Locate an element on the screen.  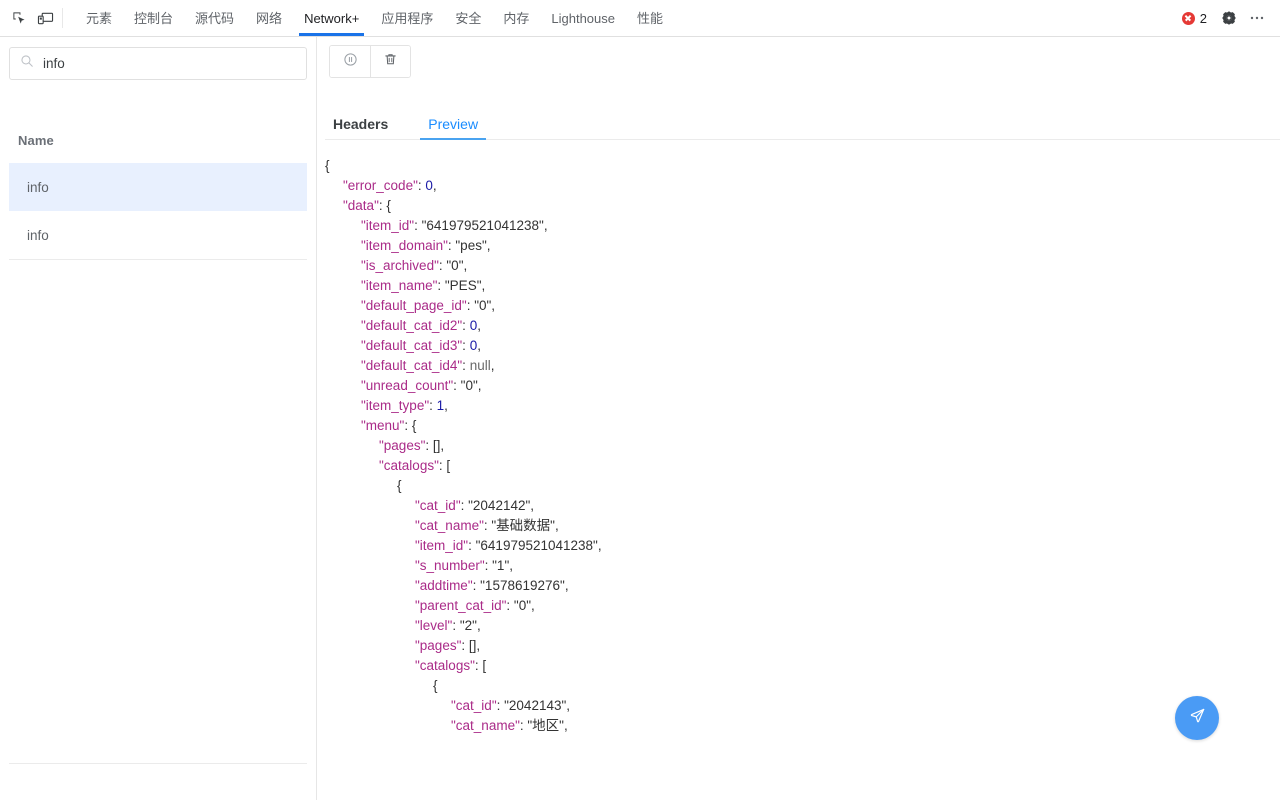
pause-circle-icon is located at coordinates (350, 62).